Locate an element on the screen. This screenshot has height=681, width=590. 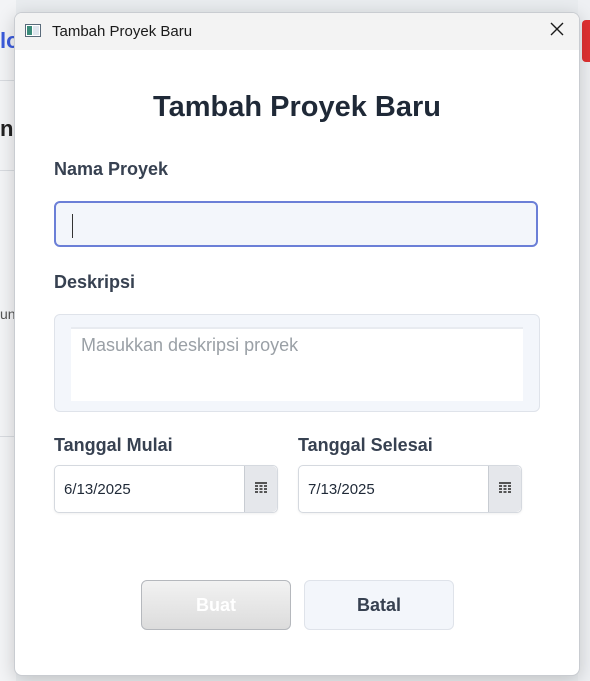
end-date-label: Tanggal Selesai is located at coordinates (365, 445).